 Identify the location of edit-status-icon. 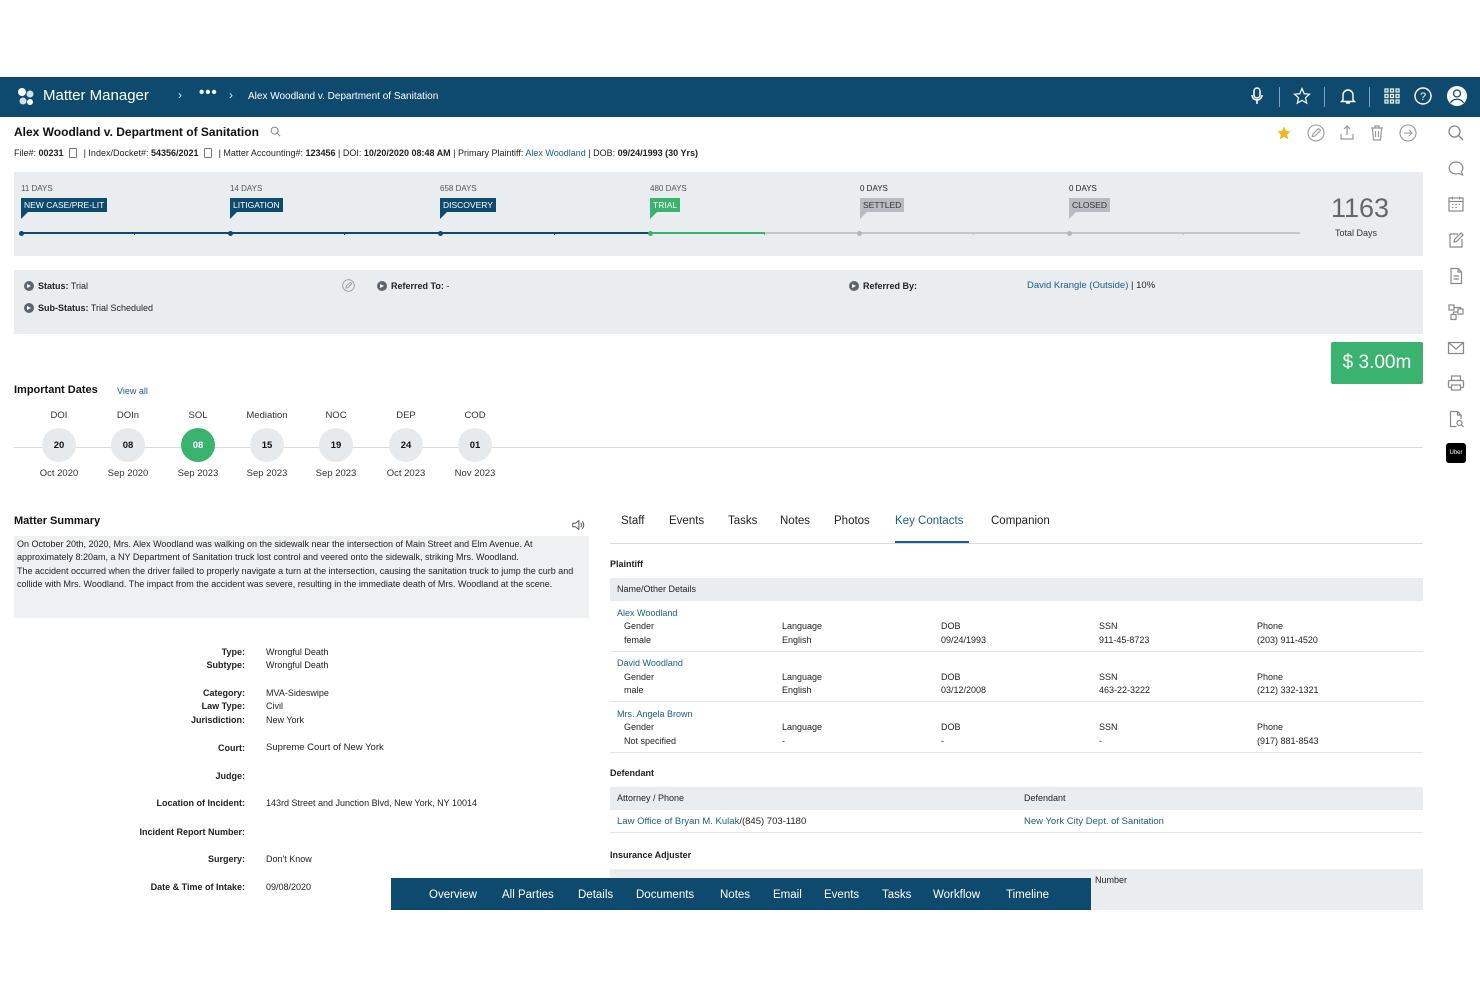
(348, 285).